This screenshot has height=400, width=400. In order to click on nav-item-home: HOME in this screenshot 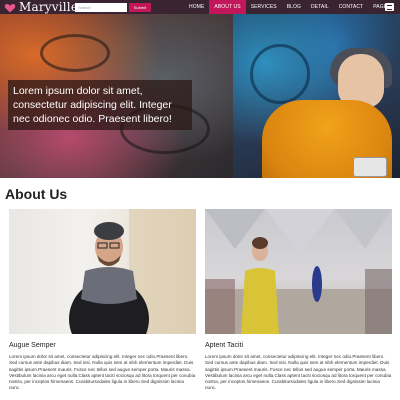, I will do `click(196, 7)`.